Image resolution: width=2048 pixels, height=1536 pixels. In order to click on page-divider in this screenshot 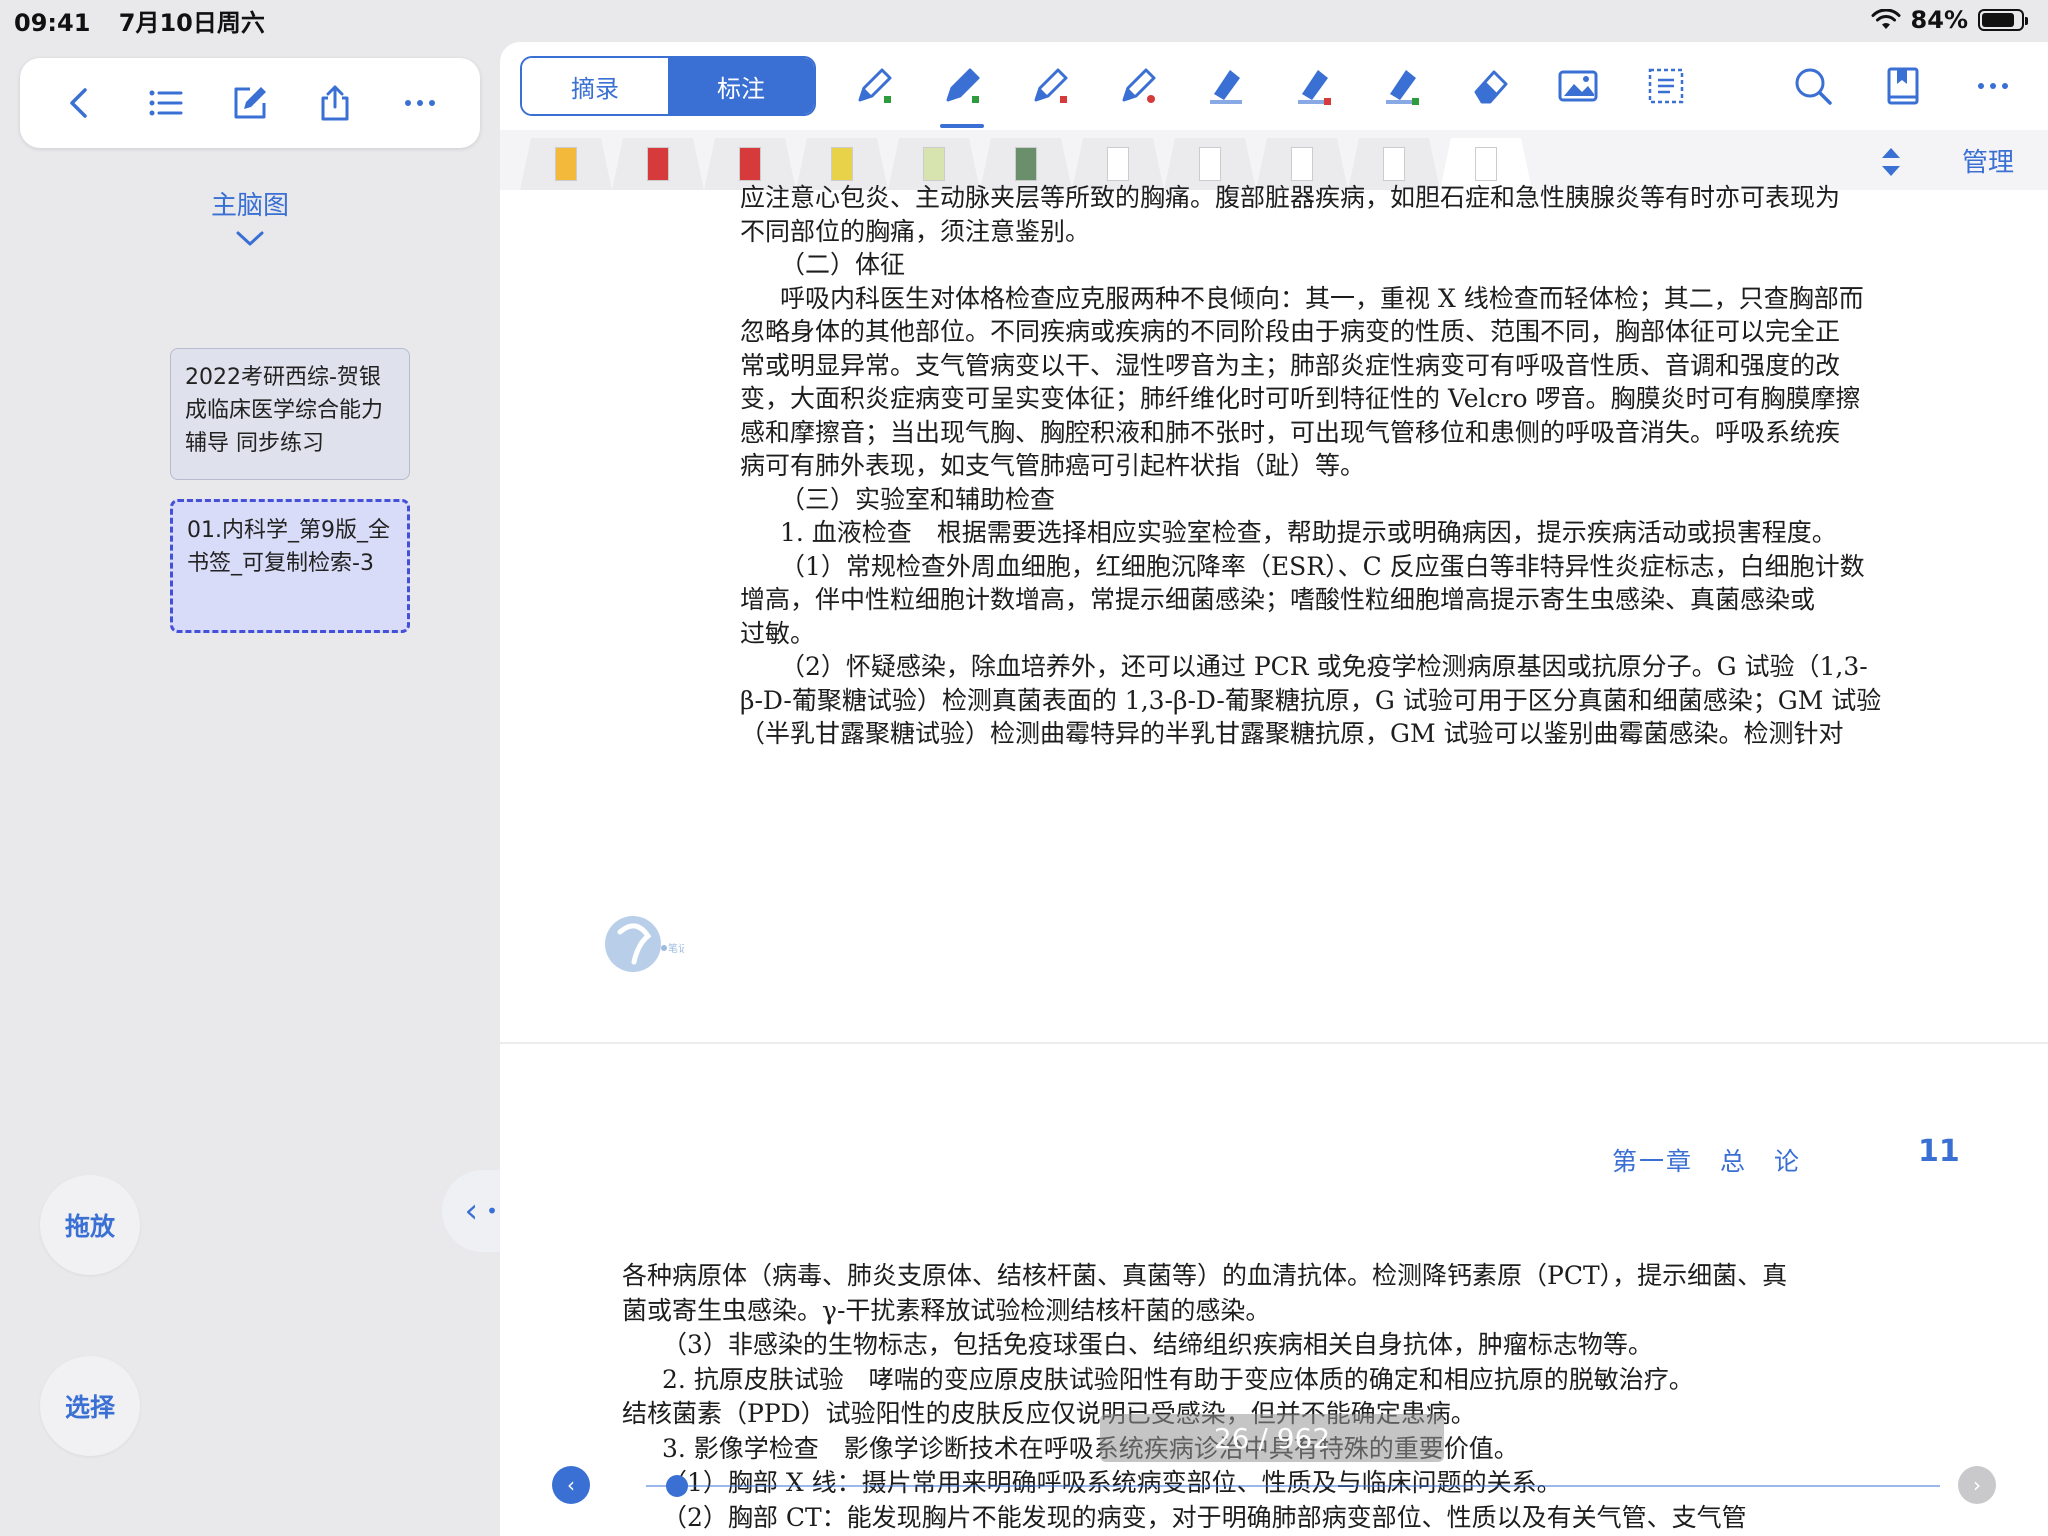, I will do `click(1274, 1043)`.